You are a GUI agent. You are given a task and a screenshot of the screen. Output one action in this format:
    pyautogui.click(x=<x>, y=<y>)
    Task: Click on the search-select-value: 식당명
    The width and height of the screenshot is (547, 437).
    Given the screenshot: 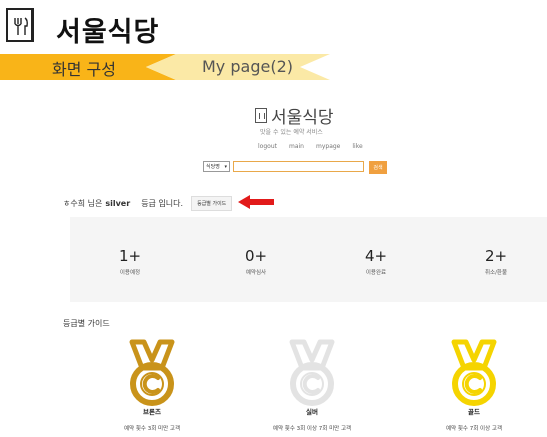 What is the action you would take?
    pyautogui.click(x=213, y=167)
    